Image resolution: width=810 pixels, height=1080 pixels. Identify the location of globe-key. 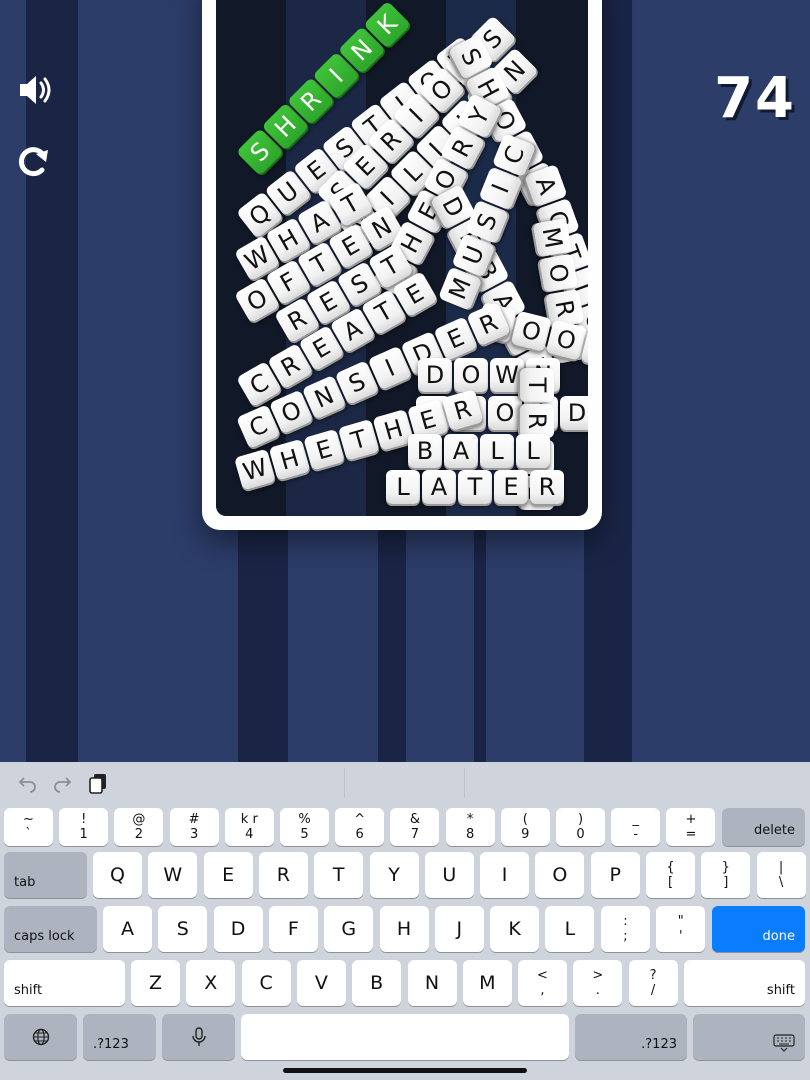
(40, 1037).